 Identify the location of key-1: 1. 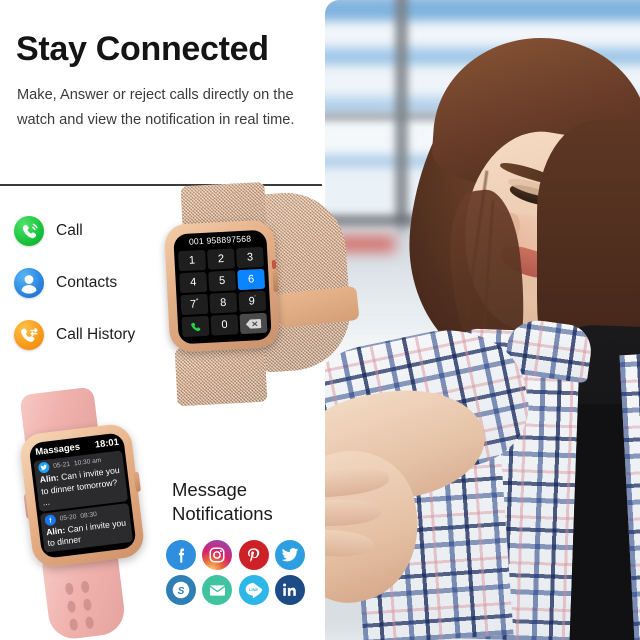
(192, 260).